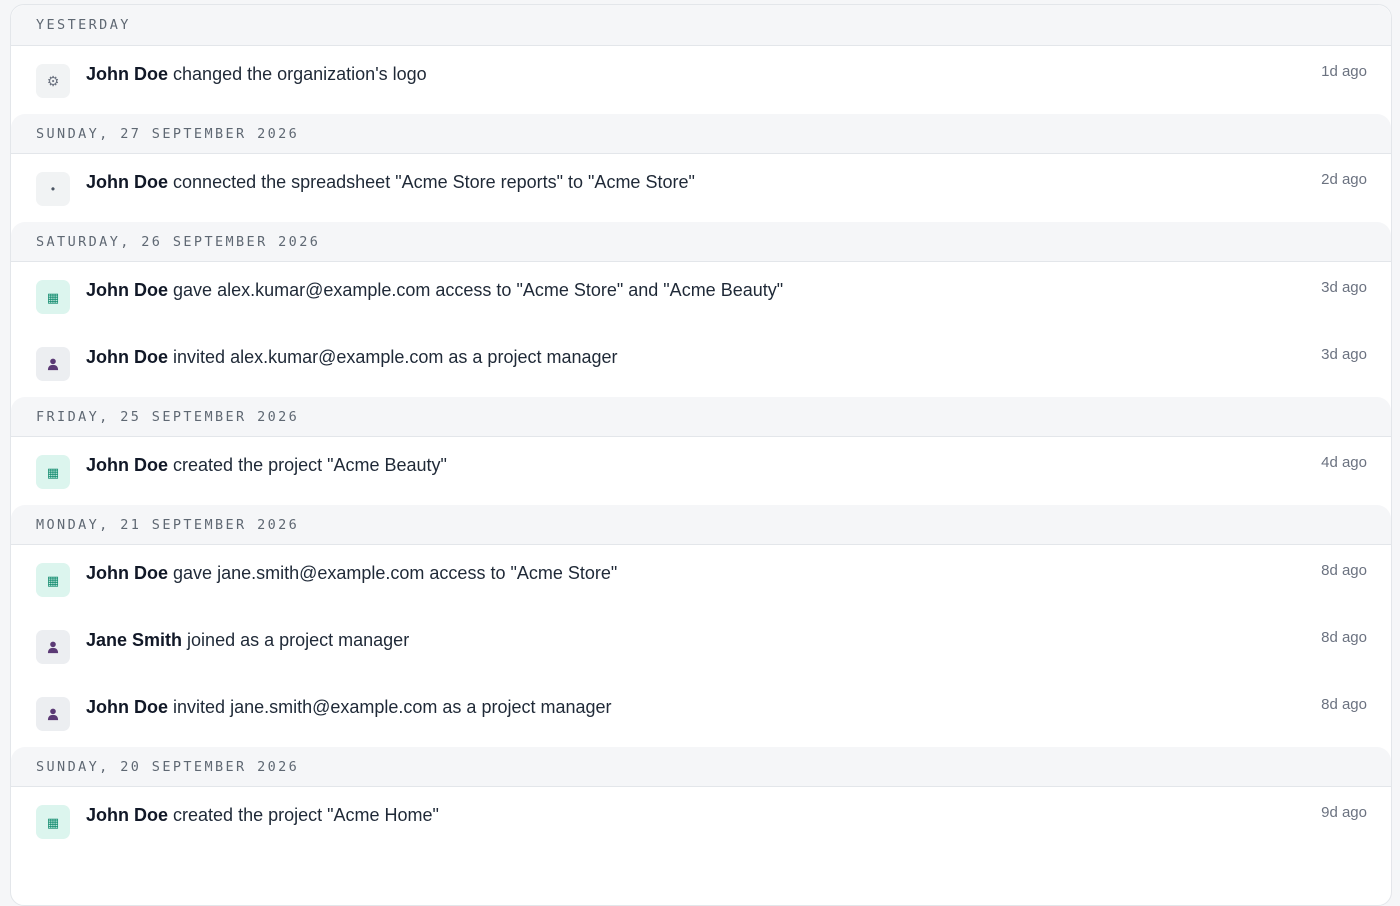  Describe the element at coordinates (1344, 179) in the screenshot. I see `activity-timestamp: 2d ago` at that location.